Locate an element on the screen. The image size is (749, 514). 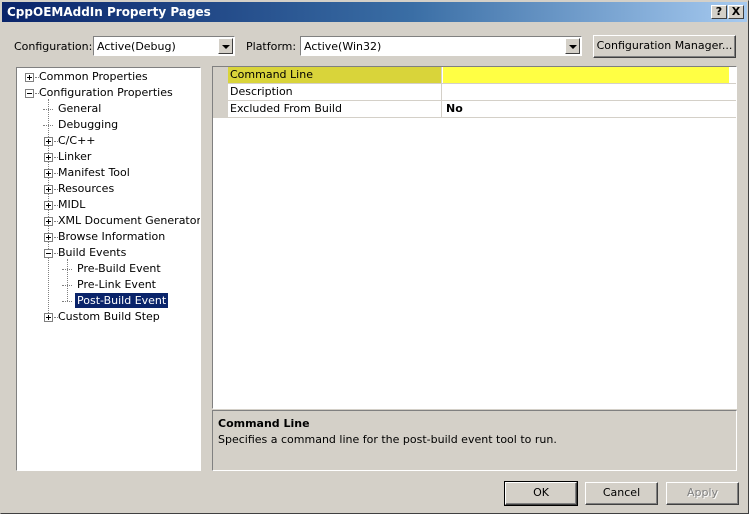
title-bar: CppOEMAddIn Property Pages ? X is located at coordinates (374, 12).